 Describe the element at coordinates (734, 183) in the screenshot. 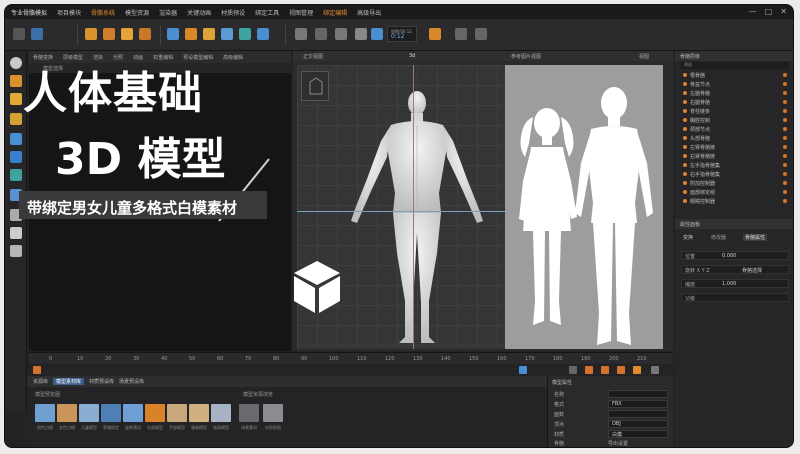

I see `outliner-row: 附加控制器` at that location.